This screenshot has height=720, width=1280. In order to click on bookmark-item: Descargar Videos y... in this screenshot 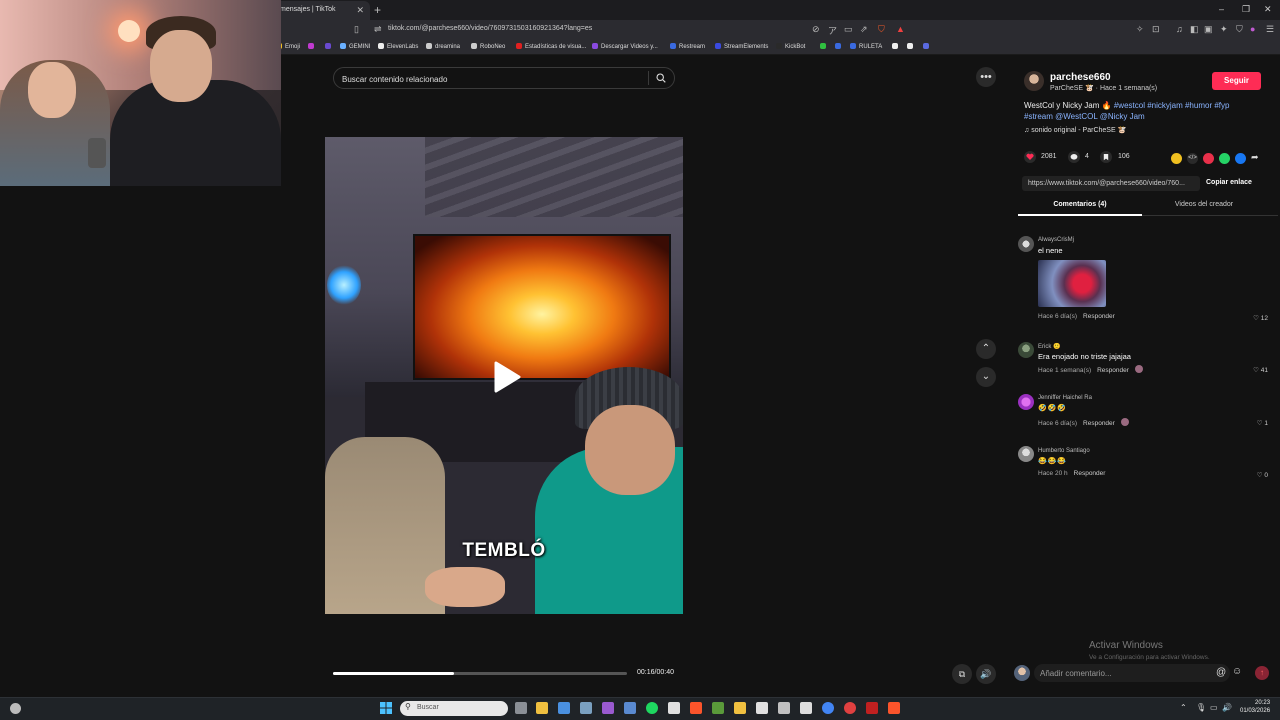, I will do `click(625, 46)`.